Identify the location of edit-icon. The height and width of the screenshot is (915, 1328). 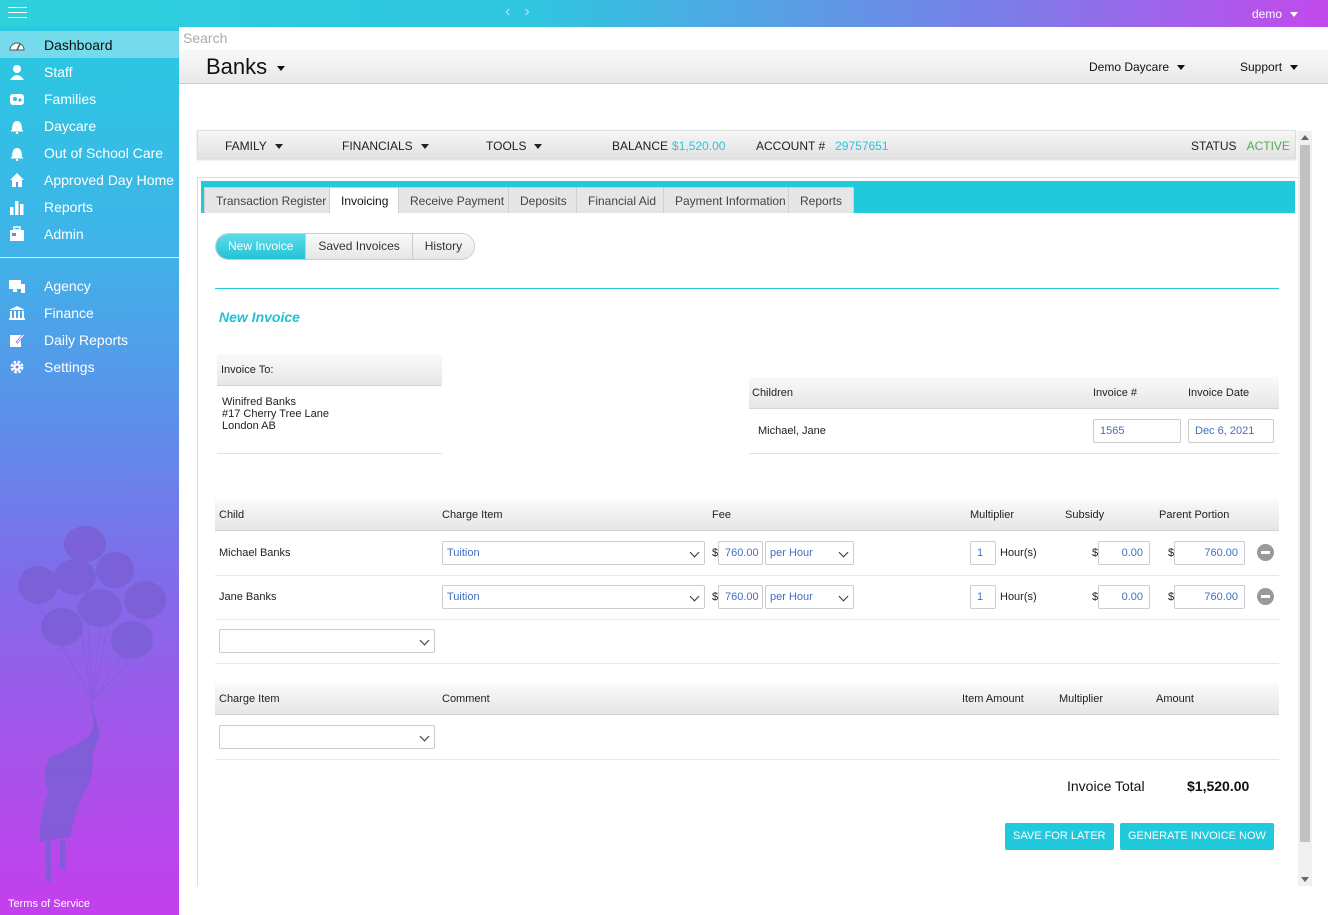
(17, 340).